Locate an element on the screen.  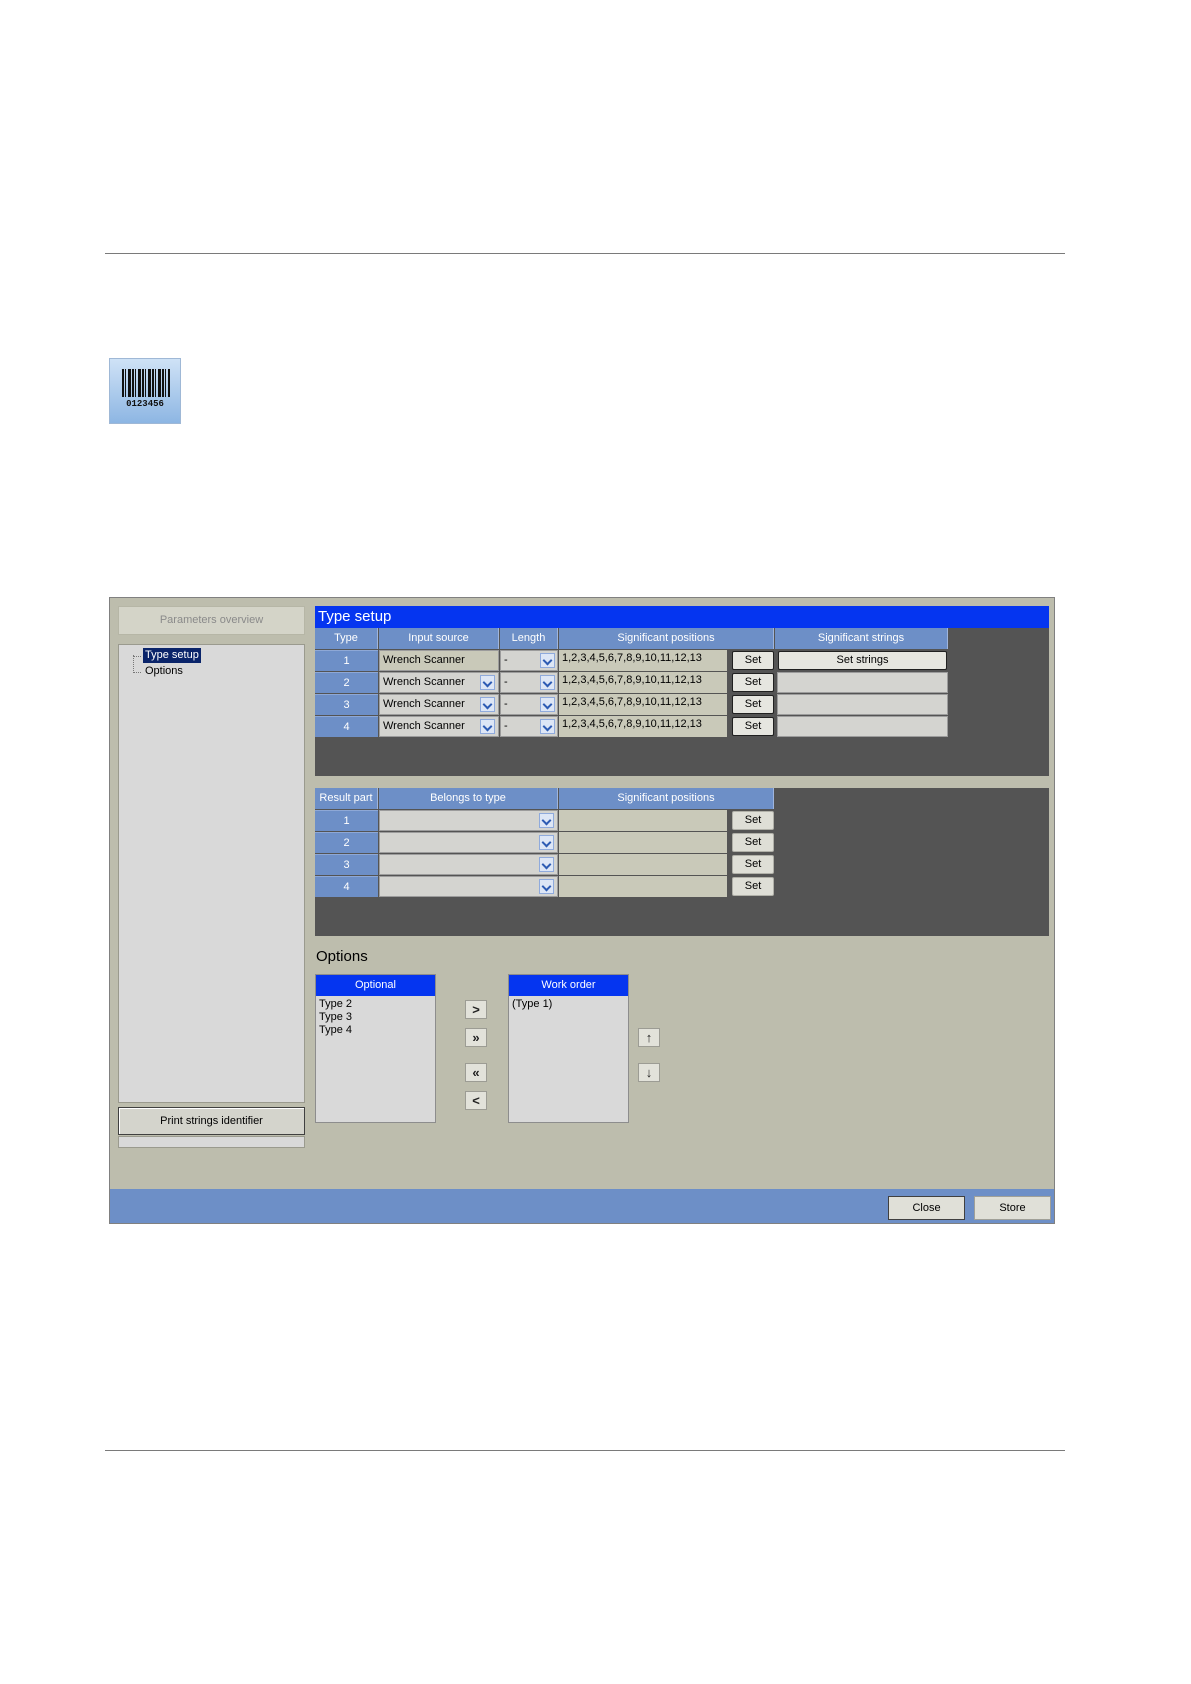
type-setup-title: Type setup is located at coordinates (682, 617).